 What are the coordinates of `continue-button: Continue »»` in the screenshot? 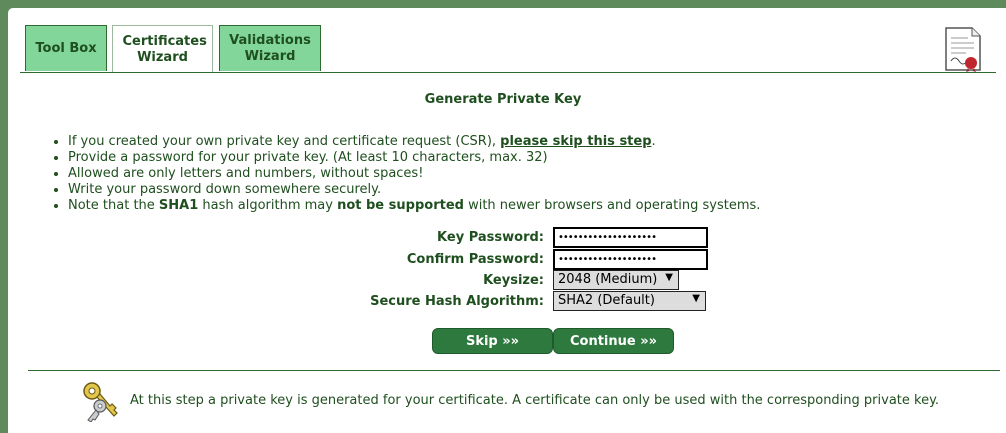 It's located at (613, 341).